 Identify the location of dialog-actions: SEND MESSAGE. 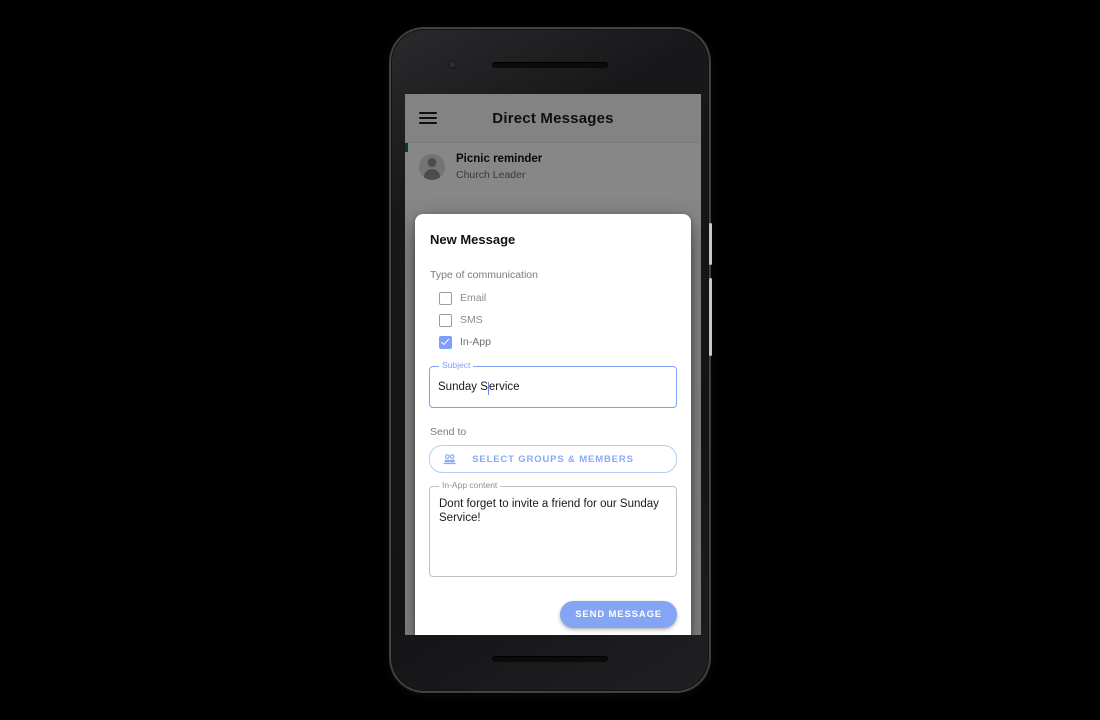
(553, 614).